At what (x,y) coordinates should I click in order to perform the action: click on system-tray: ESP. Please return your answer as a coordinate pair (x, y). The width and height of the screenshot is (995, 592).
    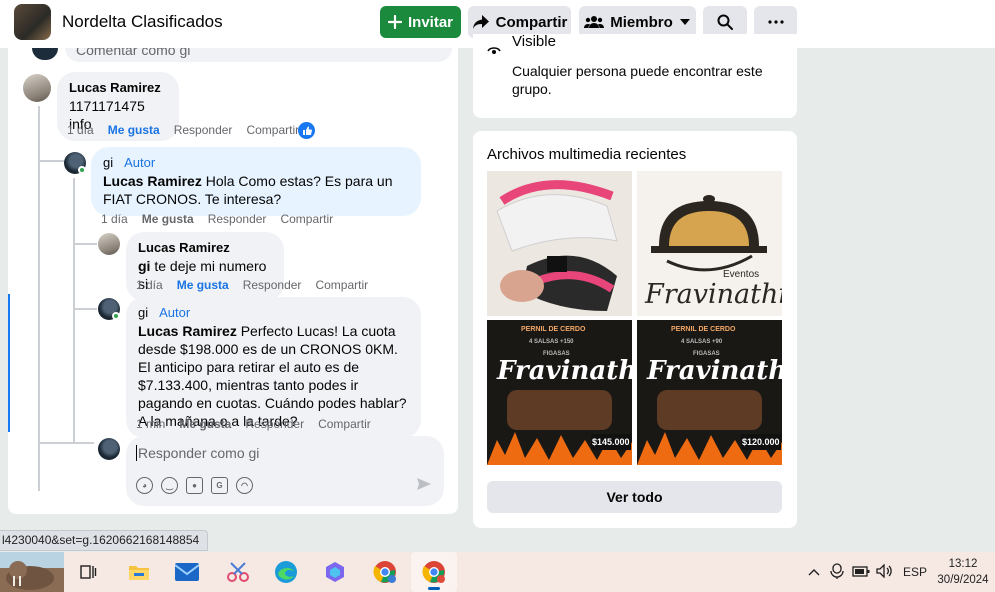
    Looking at the image, I should click on (867, 572).